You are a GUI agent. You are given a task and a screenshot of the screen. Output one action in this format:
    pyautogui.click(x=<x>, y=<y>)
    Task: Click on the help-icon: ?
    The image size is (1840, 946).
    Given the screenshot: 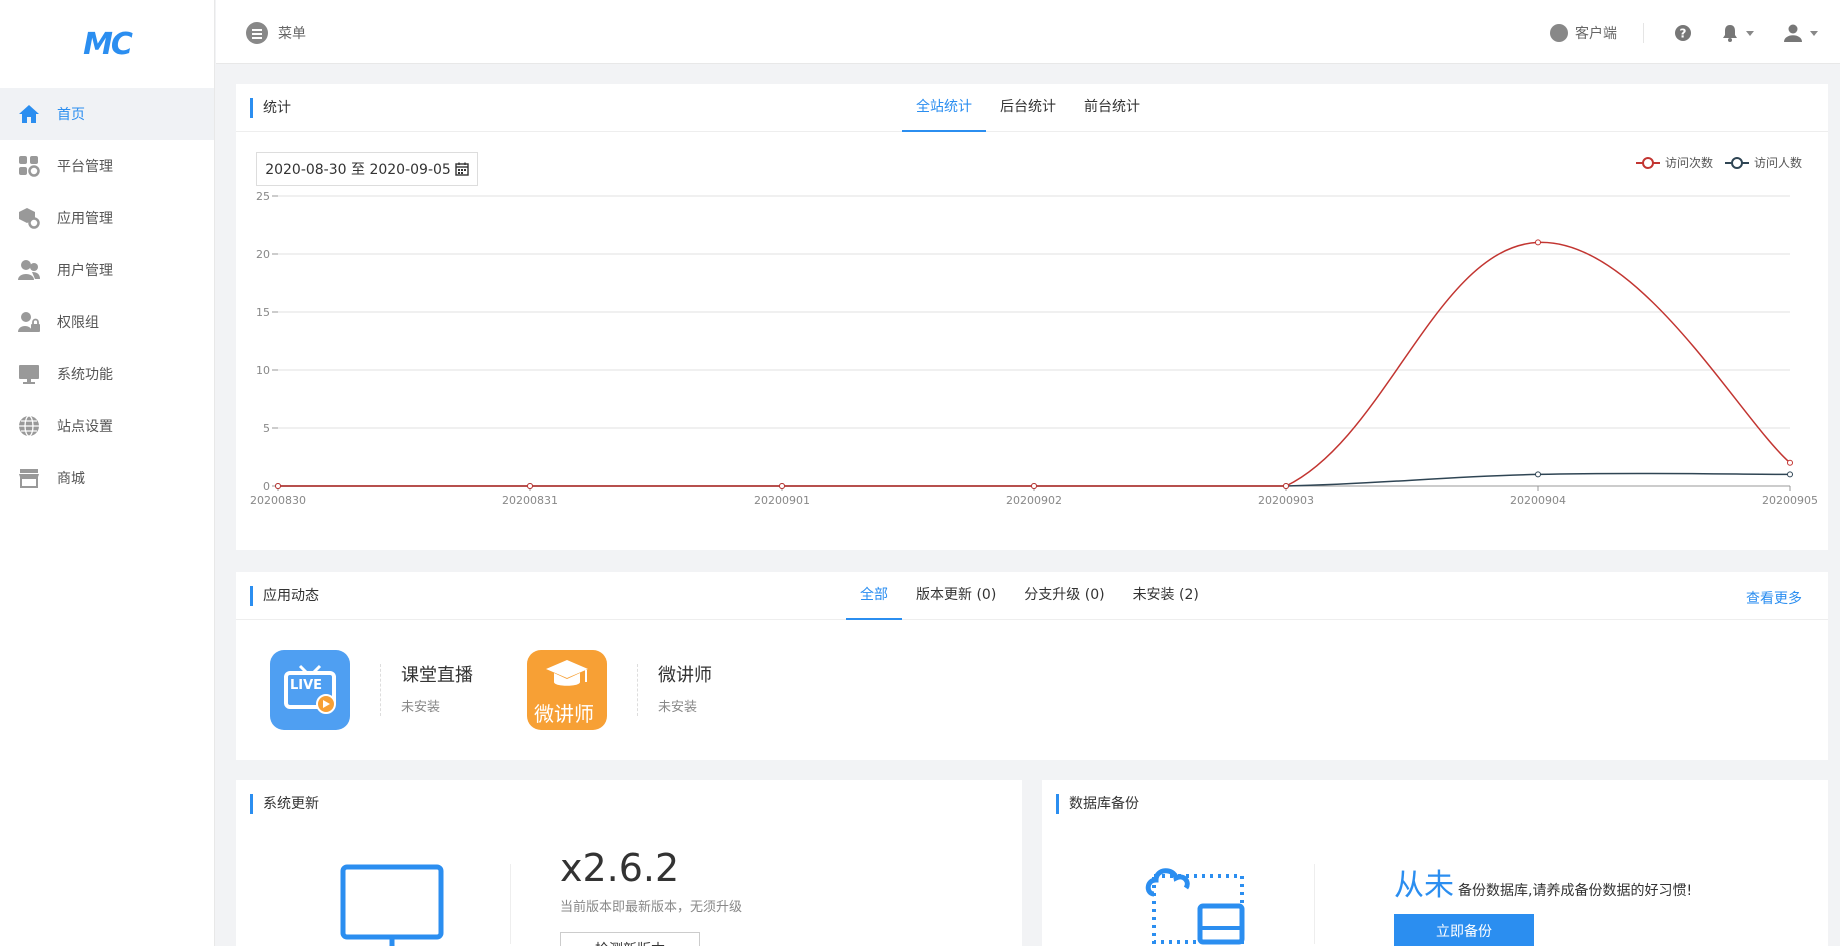 What is the action you would take?
    pyautogui.click(x=1683, y=33)
    